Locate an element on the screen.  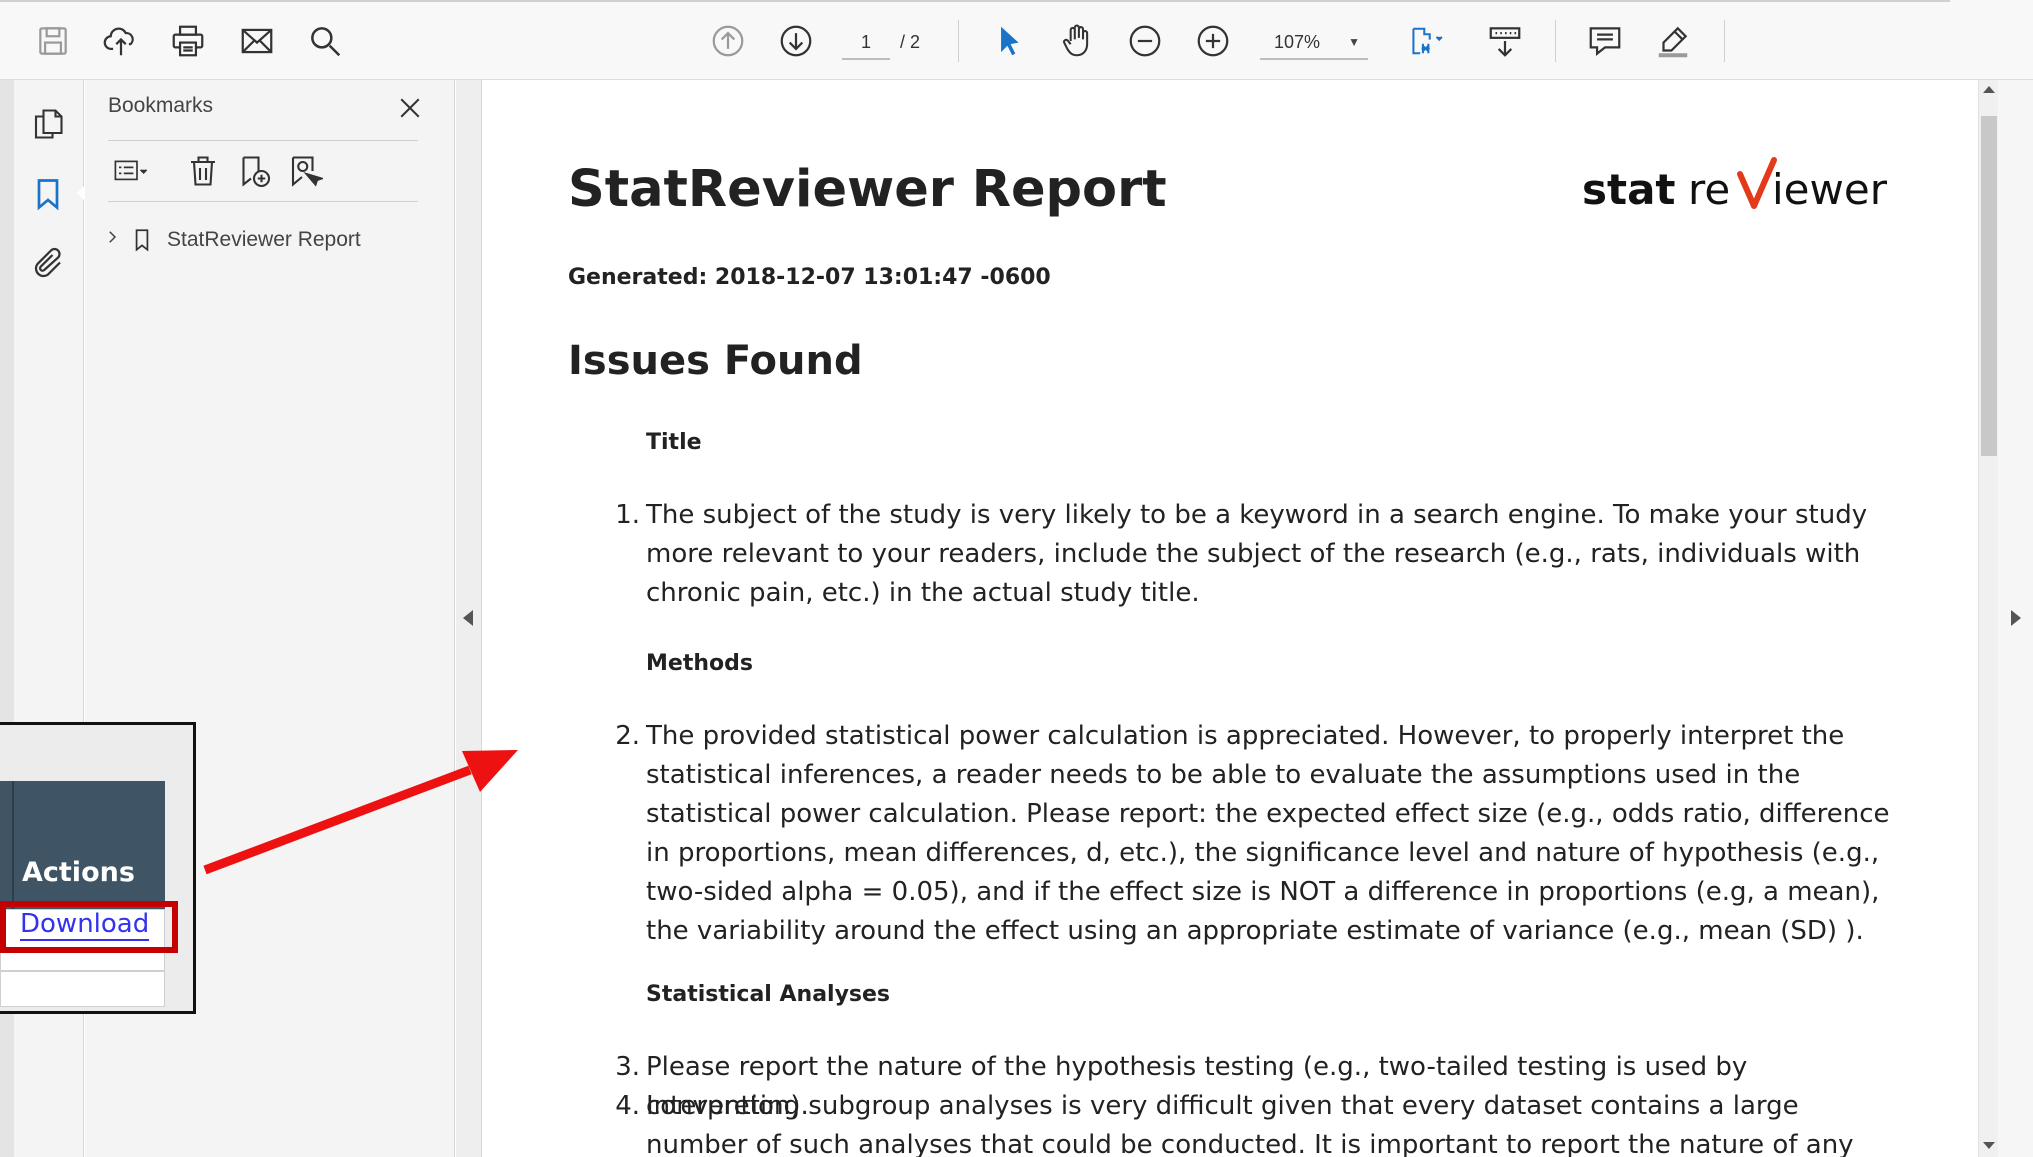
scroll-mode-icon is located at coordinates (1505, 41).